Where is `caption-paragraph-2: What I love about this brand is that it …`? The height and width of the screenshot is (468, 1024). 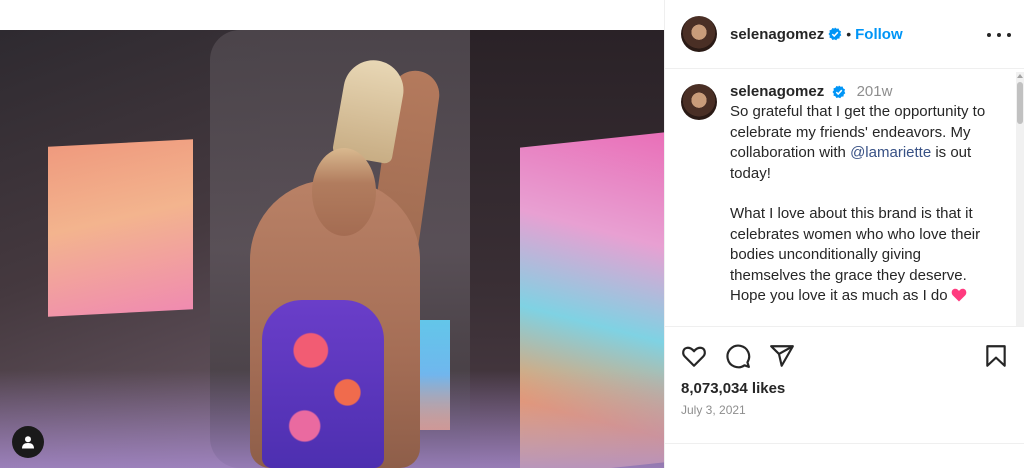 caption-paragraph-2: What I love about this brand is that it … is located at coordinates (865, 255).